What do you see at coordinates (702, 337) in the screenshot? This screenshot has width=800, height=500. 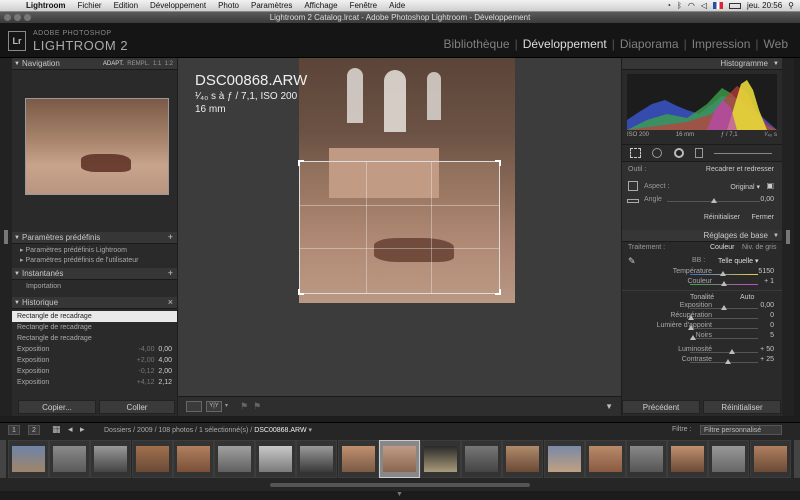 I see `slider-tone: Noirs 5` at bounding box center [702, 337].